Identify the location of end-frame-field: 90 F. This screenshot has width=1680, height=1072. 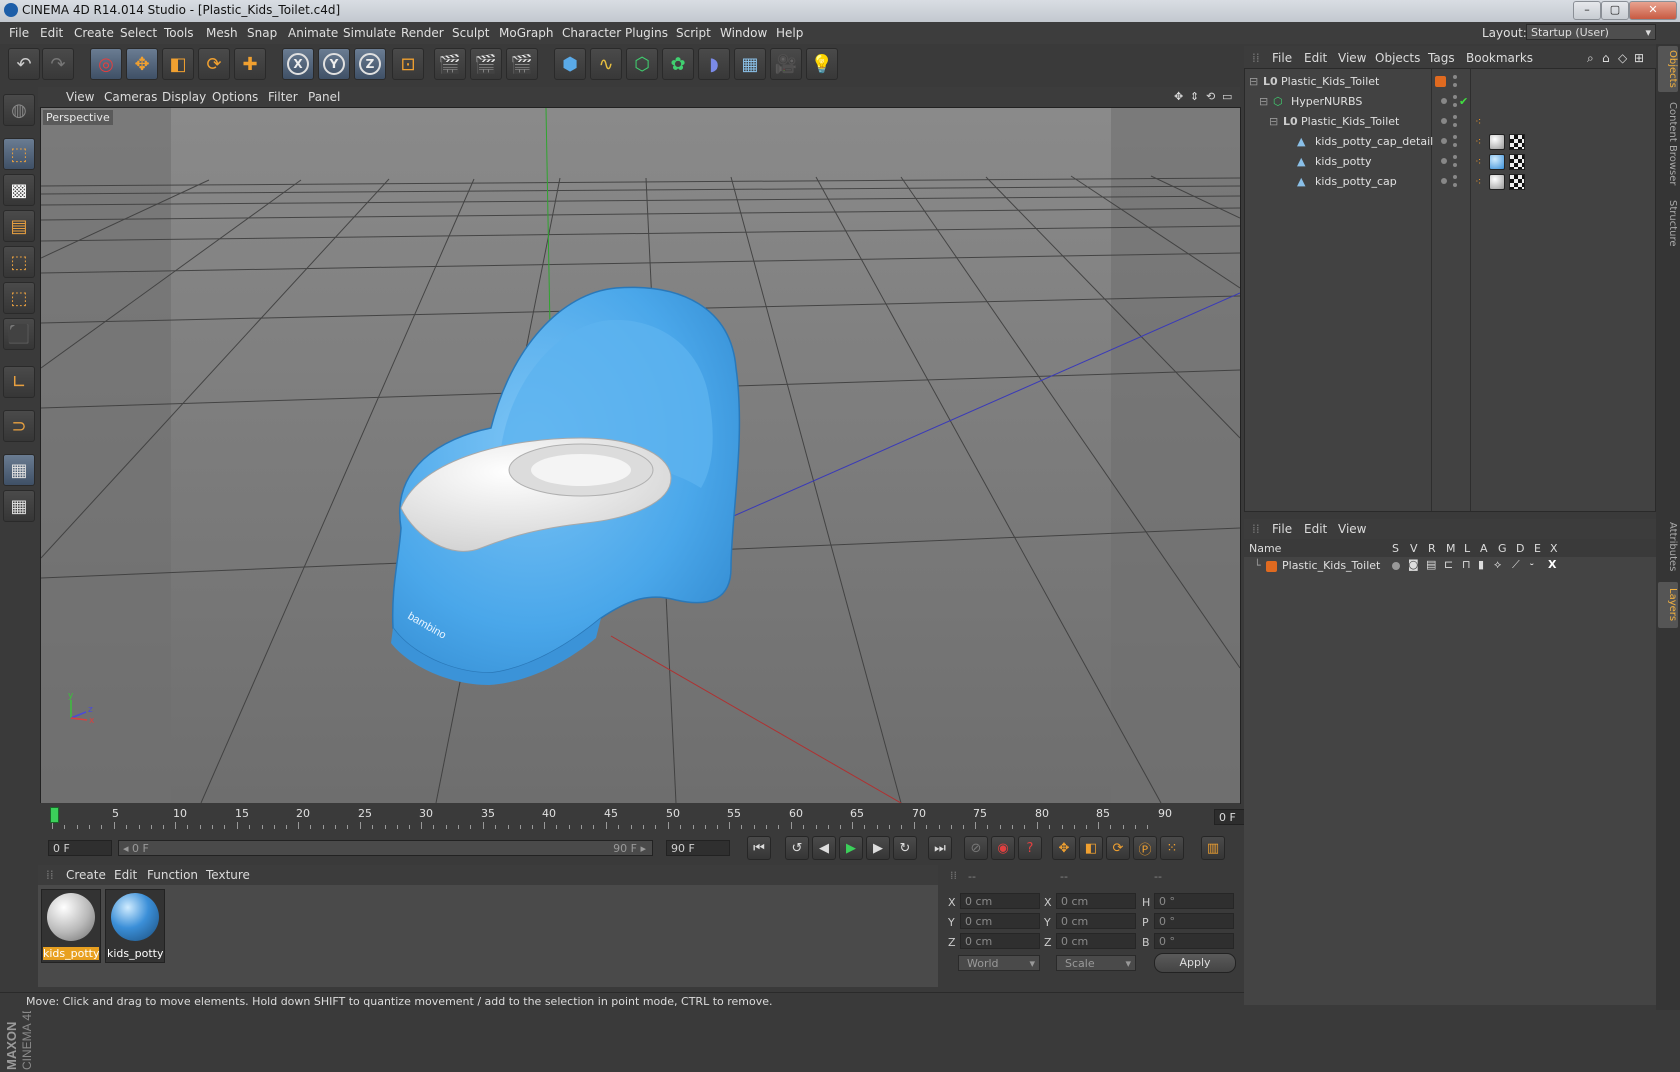
(698, 848).